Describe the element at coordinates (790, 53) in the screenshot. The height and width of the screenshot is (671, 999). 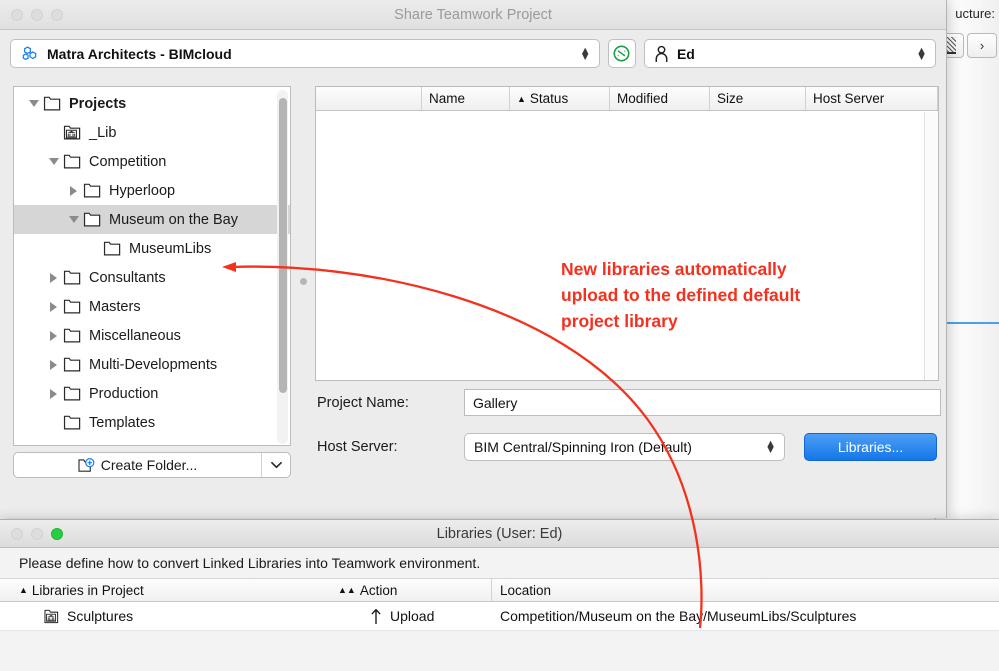
I see `user-select: Ed ▲ ▼` at that location.